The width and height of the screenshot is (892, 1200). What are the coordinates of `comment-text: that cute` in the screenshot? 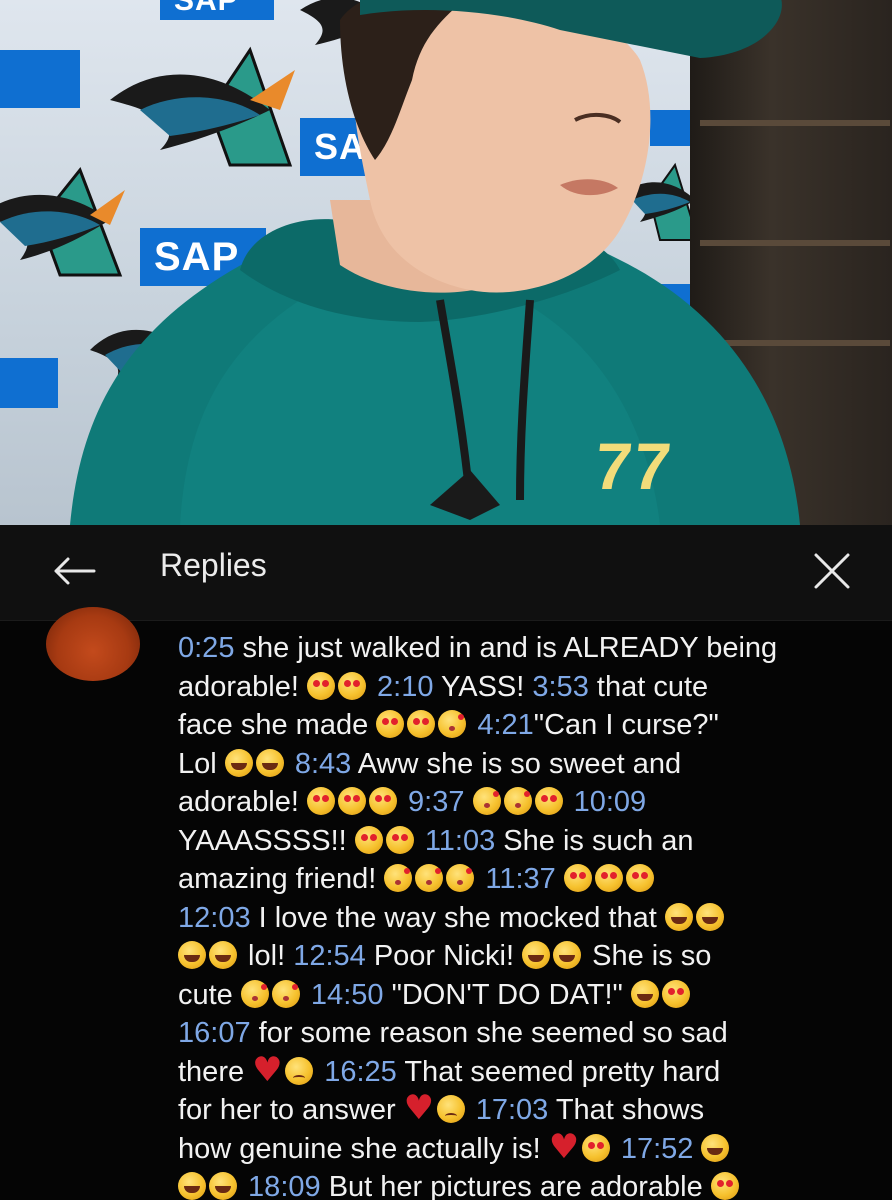 It's located at (648, 686).